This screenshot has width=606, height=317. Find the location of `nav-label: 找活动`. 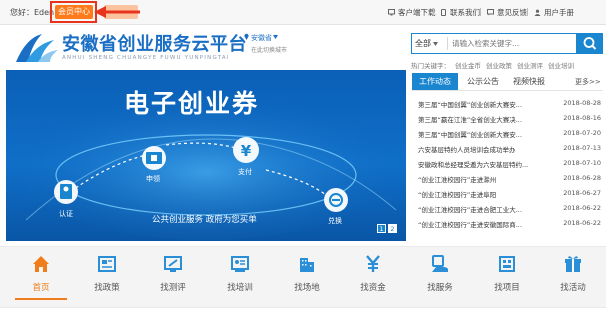

nav-label: 找活动 is located at coordinates (573, 288).